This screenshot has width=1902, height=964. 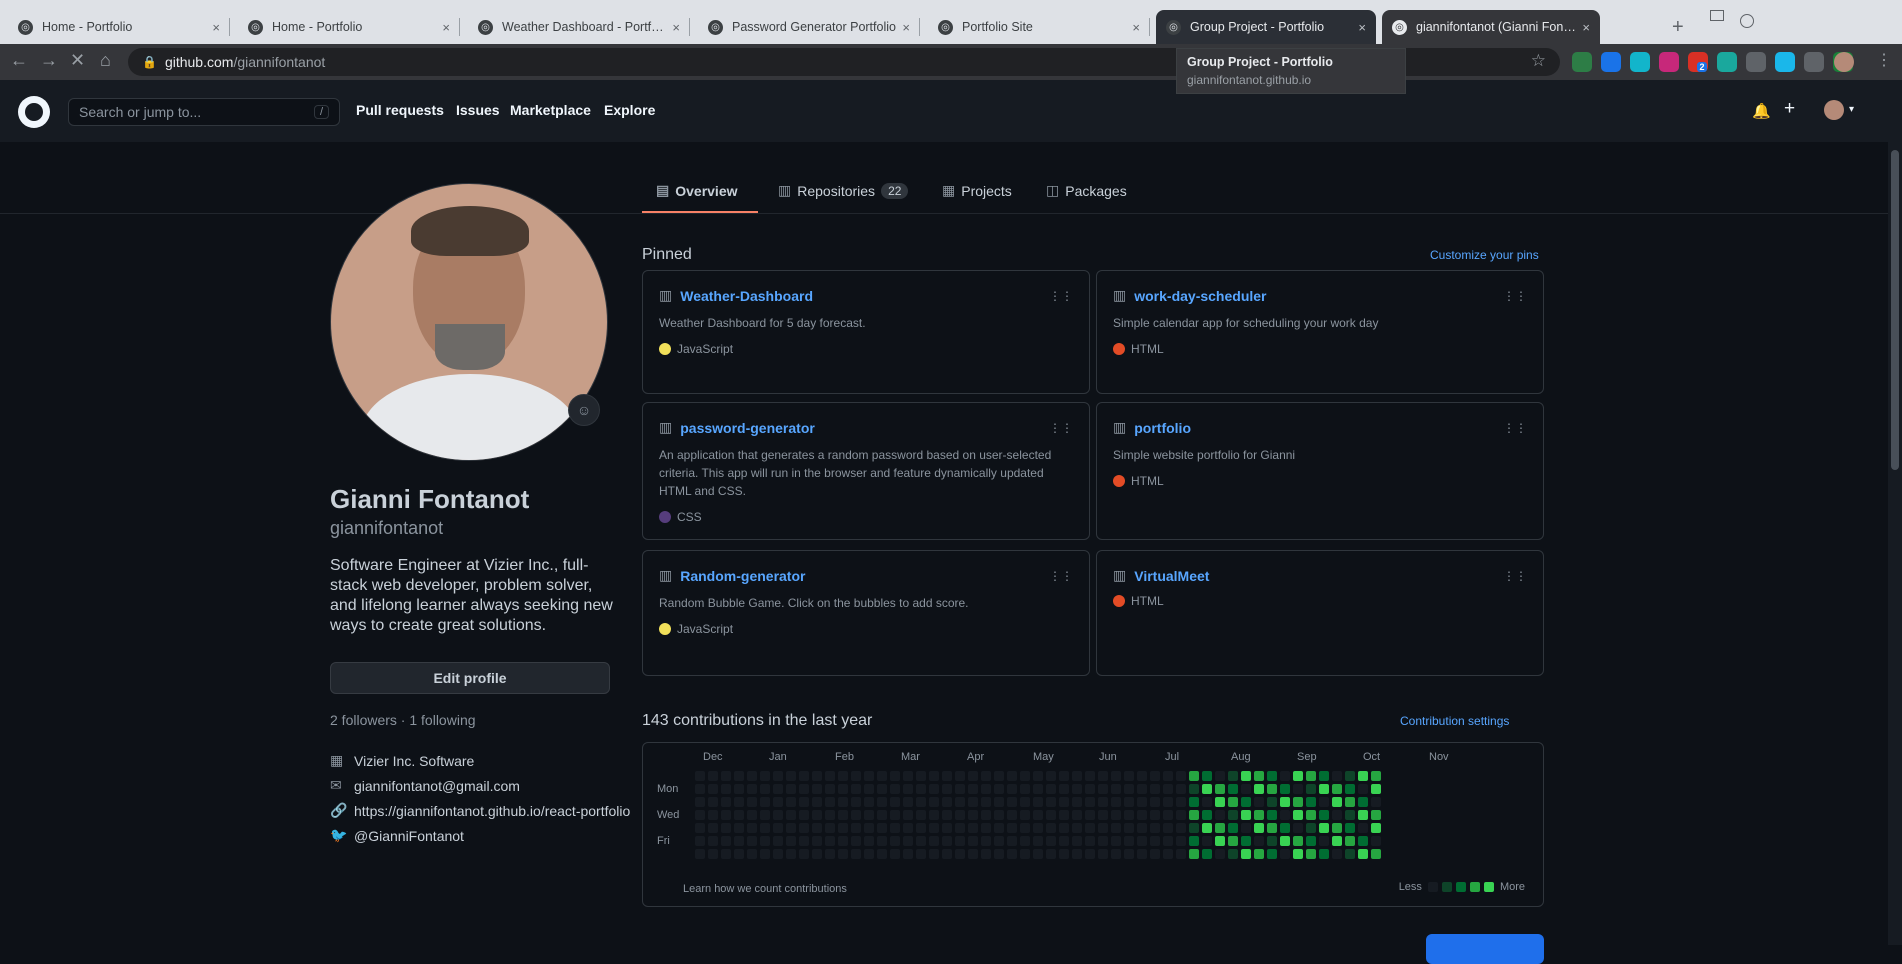 I want to click on browser-tab: ◎ Weather Dashboard - Portfolio ×, so click(x=579, y=27).